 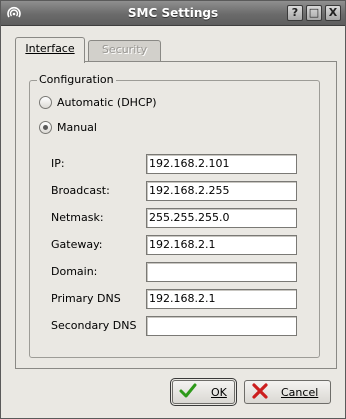 What do you see at coordinates (107, 102) in the screenshot?
I see `radio-automatic-dhcp-label: Automatic (DHCP)` at bounding box center [107, 102].